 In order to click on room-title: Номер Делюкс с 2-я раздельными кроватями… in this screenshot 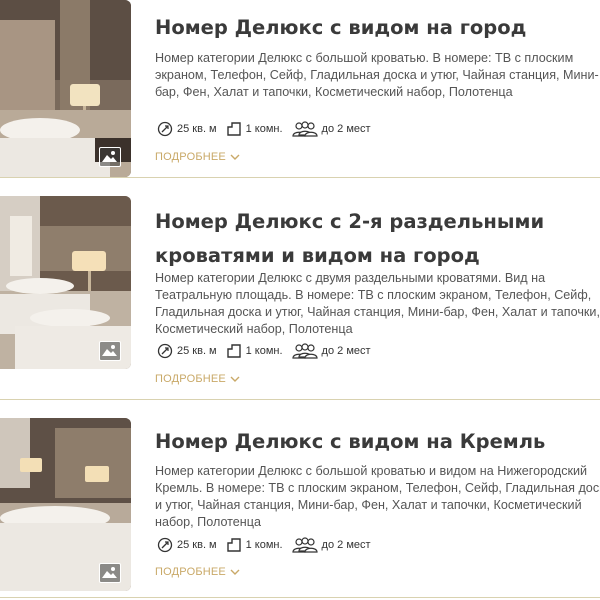, I will do `click(377, 239)`.